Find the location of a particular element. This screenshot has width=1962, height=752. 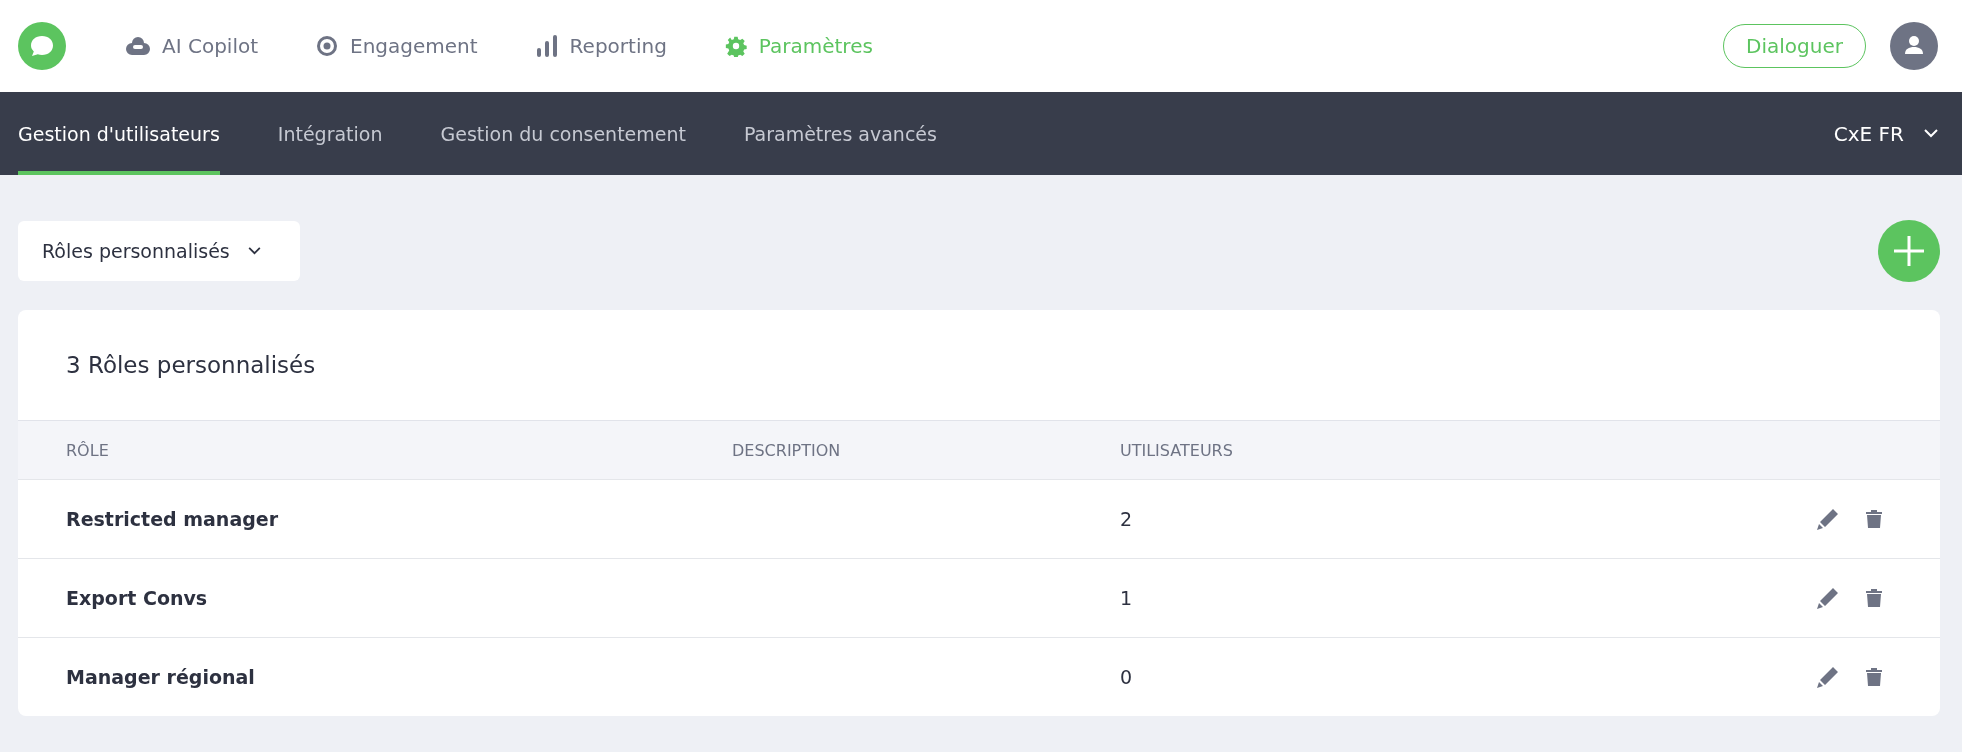

tab: Gestion d'utilisateurs is located at coordinates (119, 133).